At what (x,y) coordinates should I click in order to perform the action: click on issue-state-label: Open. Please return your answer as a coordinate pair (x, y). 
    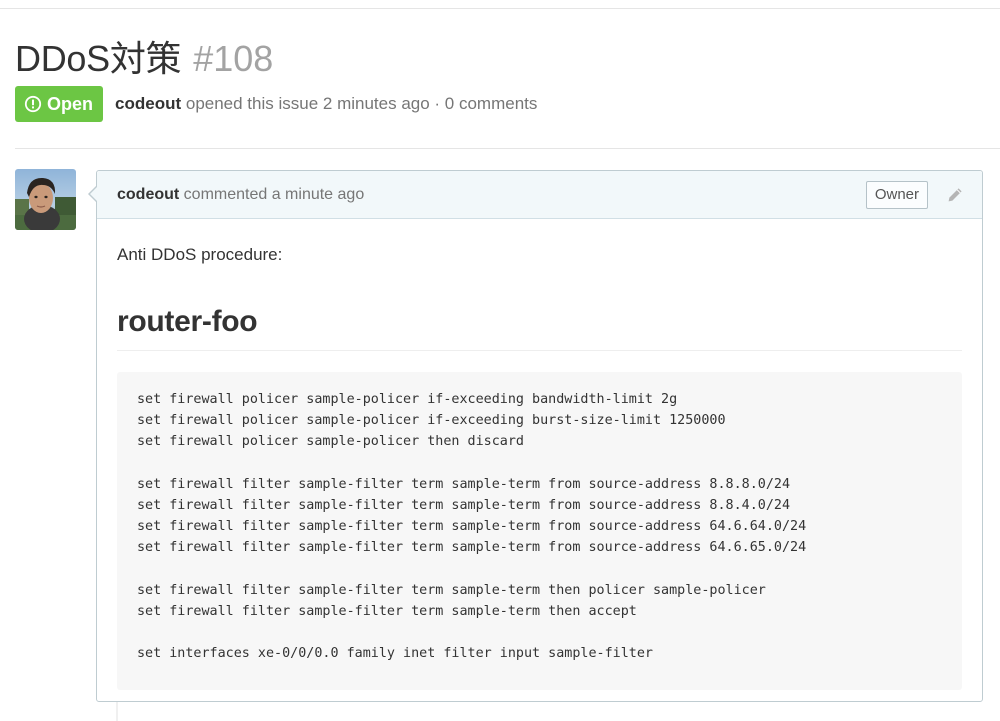
    Looking at the image, I should click on (70, 103).